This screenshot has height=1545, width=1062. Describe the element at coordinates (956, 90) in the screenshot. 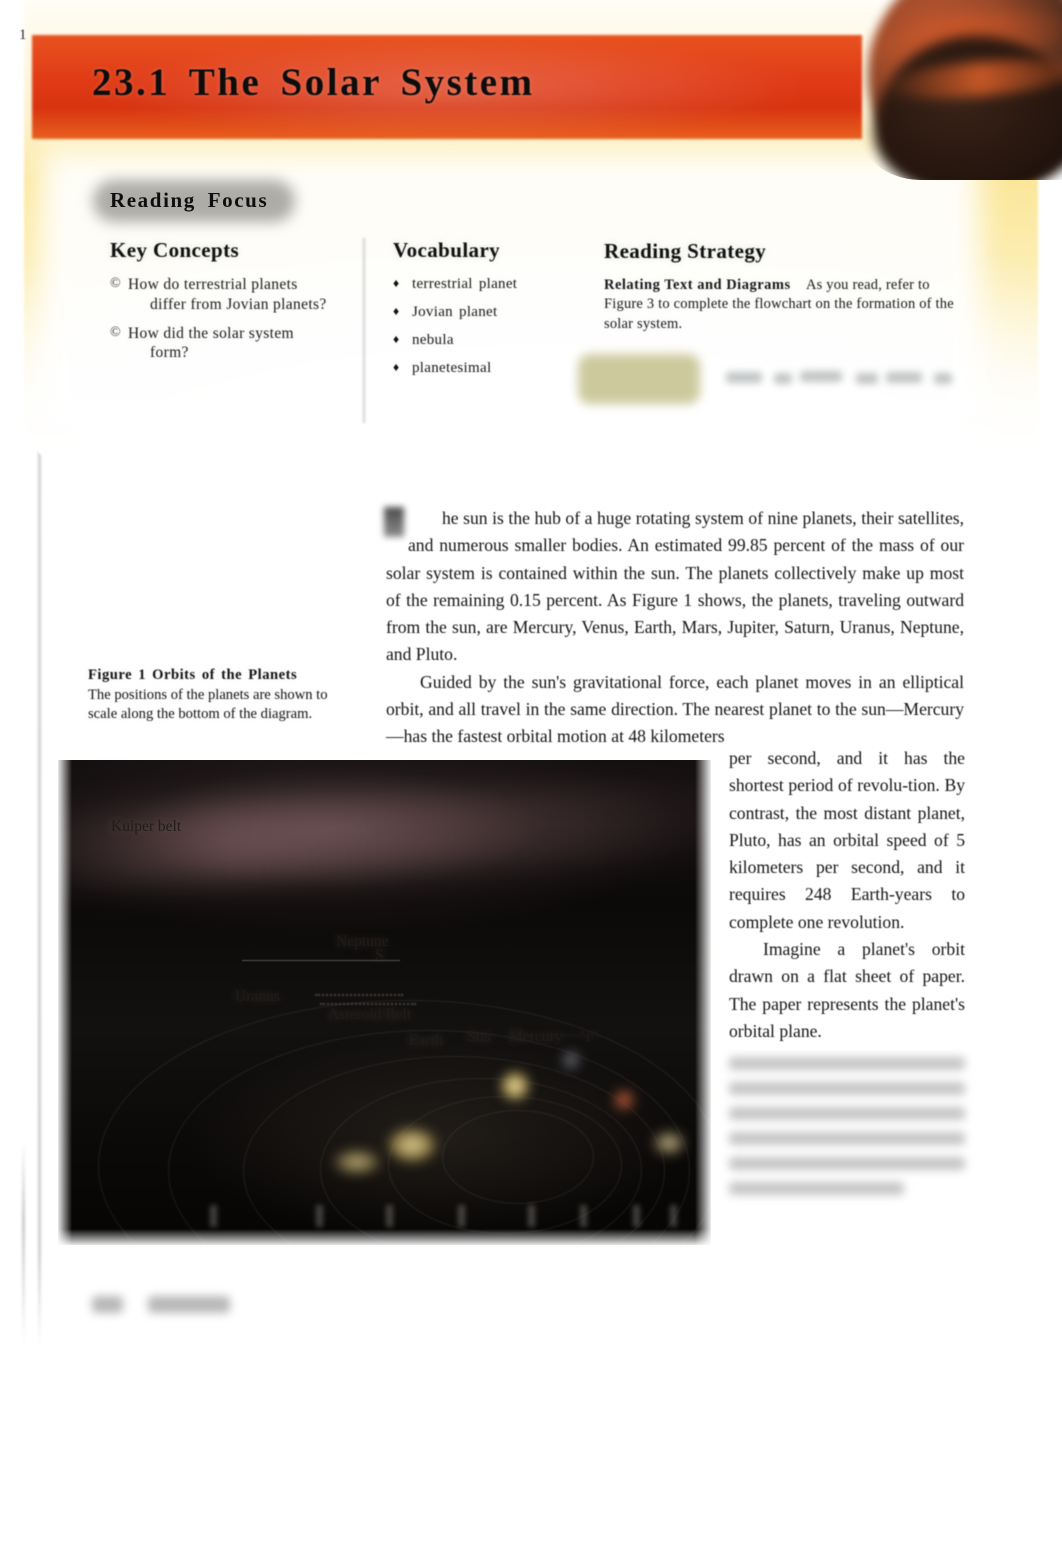

I see `planet-decoration-image` at that location.